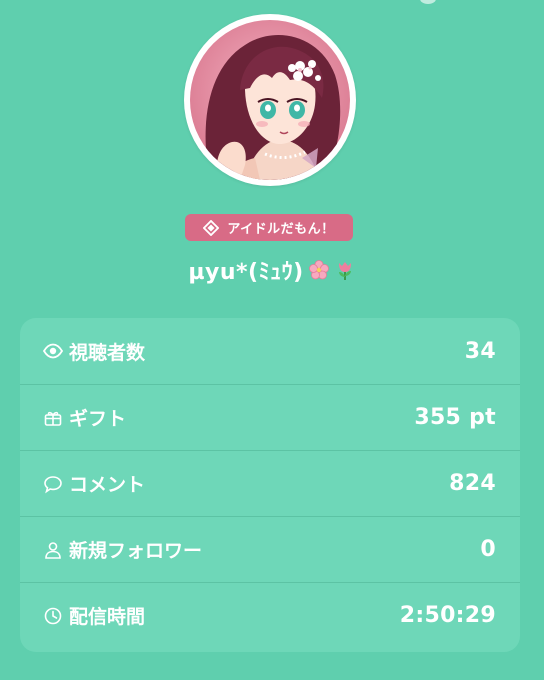 The image size is (544, 680). Describe the element at coordinates (345, 270) in the screenshot. I see `tulip-icon` at that location.